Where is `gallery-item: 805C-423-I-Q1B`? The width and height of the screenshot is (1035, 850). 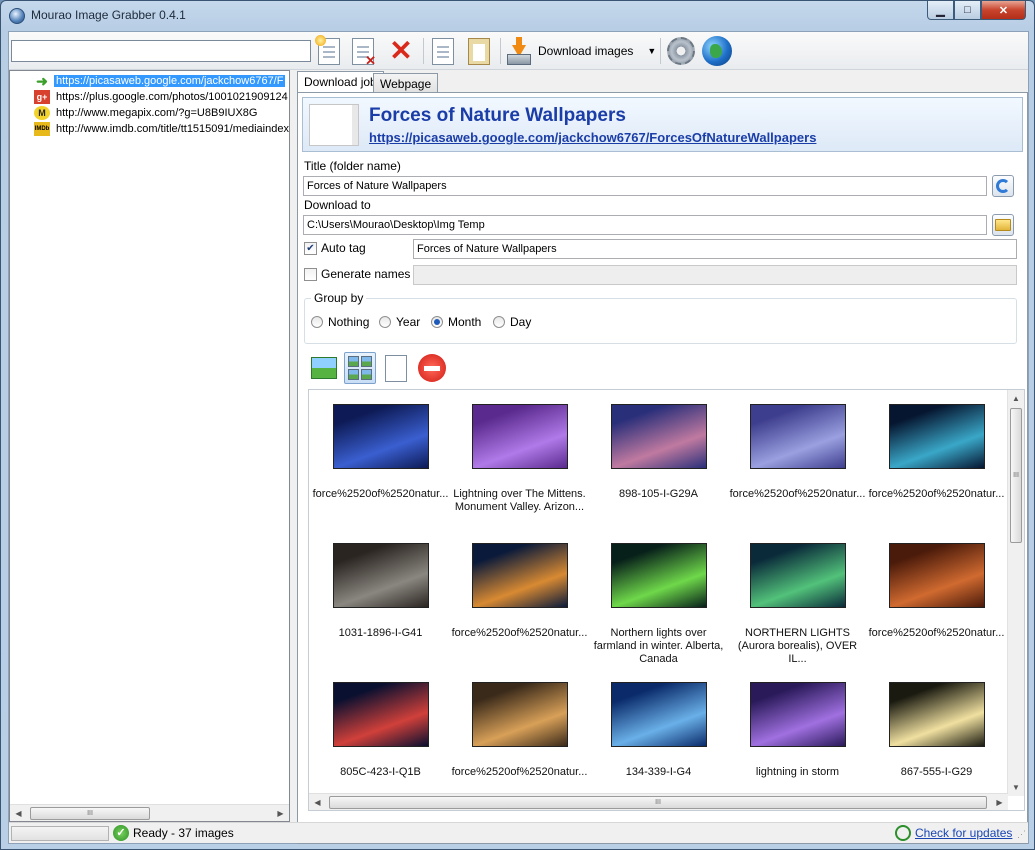 gallery-item: 805C-423-I-Q1B is located at coordinates (380, 735).